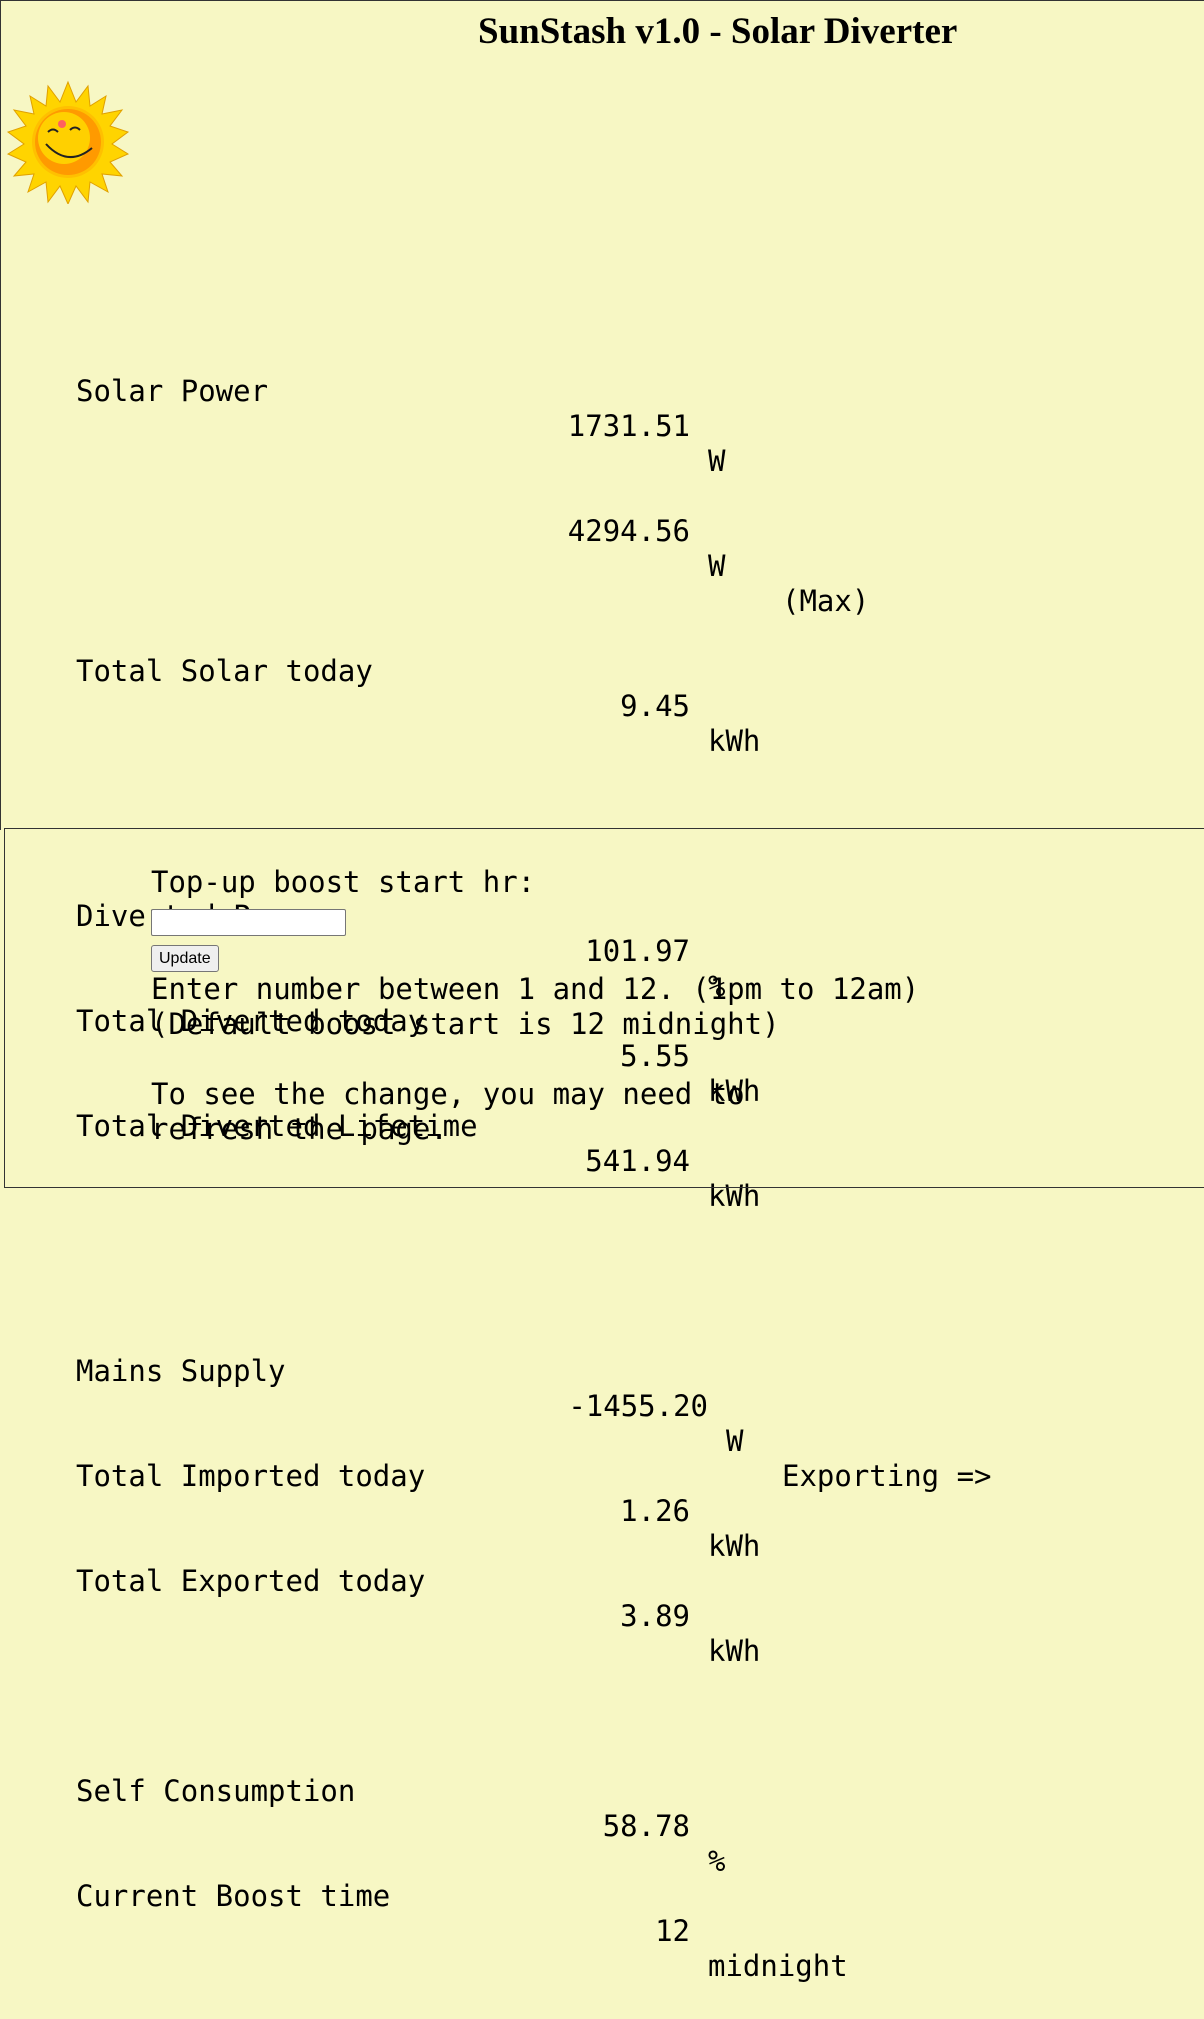 The image size is (1204, 2019). I want to click on help-line: To see the change, you may need to, so click(448, 1094).